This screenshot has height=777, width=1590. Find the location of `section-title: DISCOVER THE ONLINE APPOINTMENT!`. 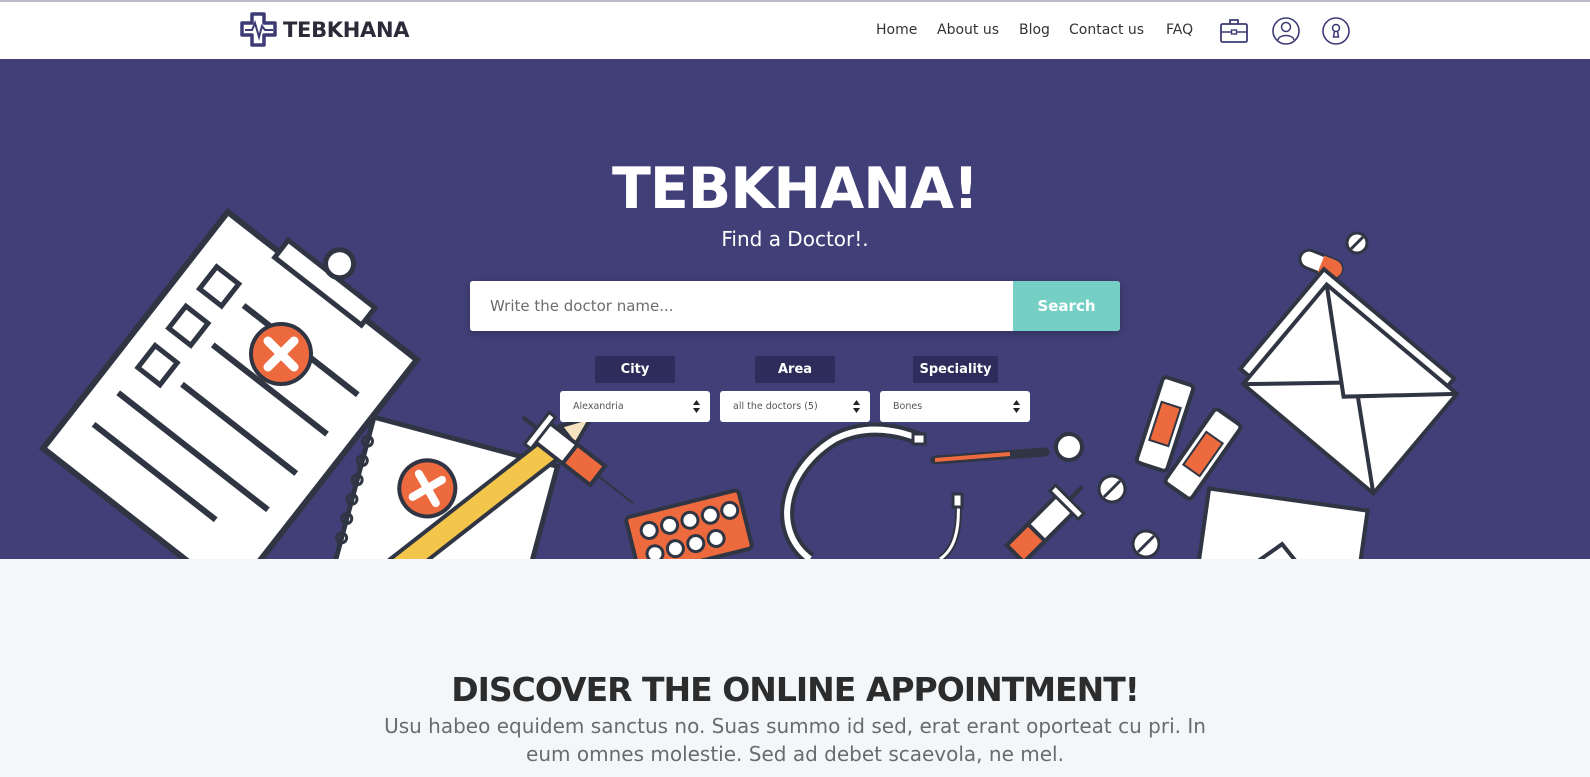

section-title: DISCOVER THE ONLINE APPOINTMENT! is located at coordinates (795, 689).